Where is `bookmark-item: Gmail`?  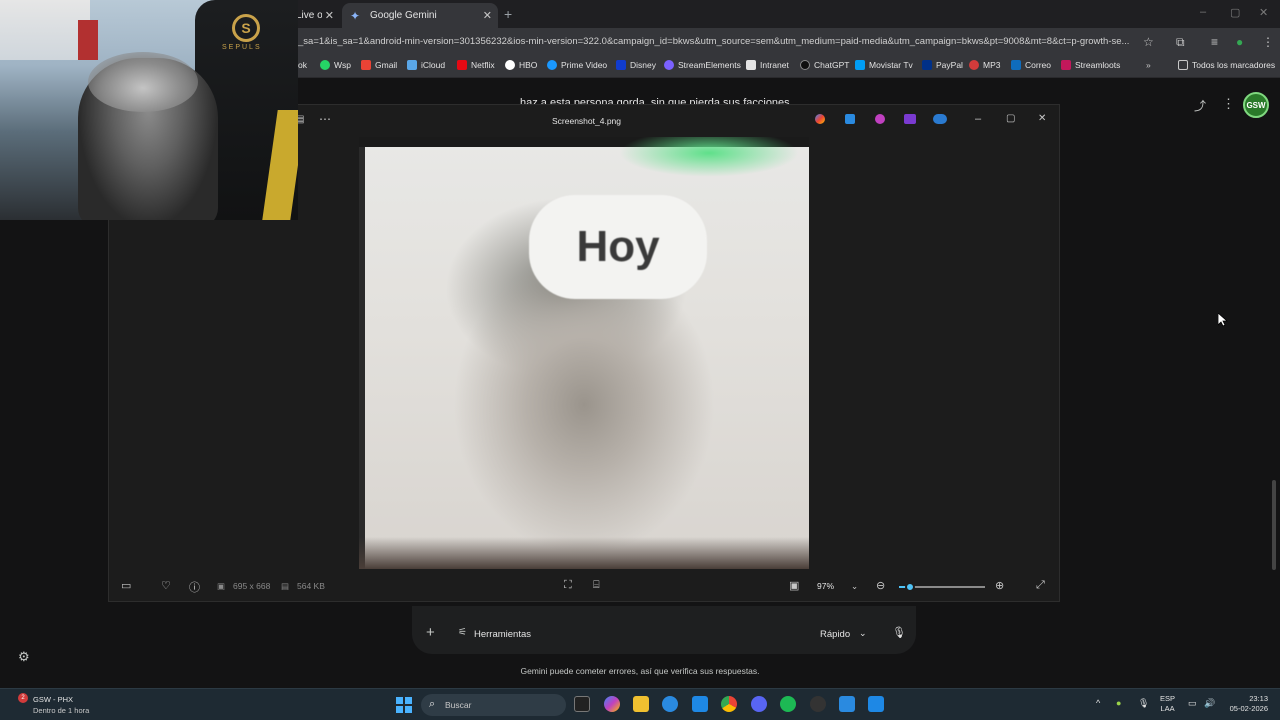
bookmark-item: Gmail is located at coordinates (379, 65).